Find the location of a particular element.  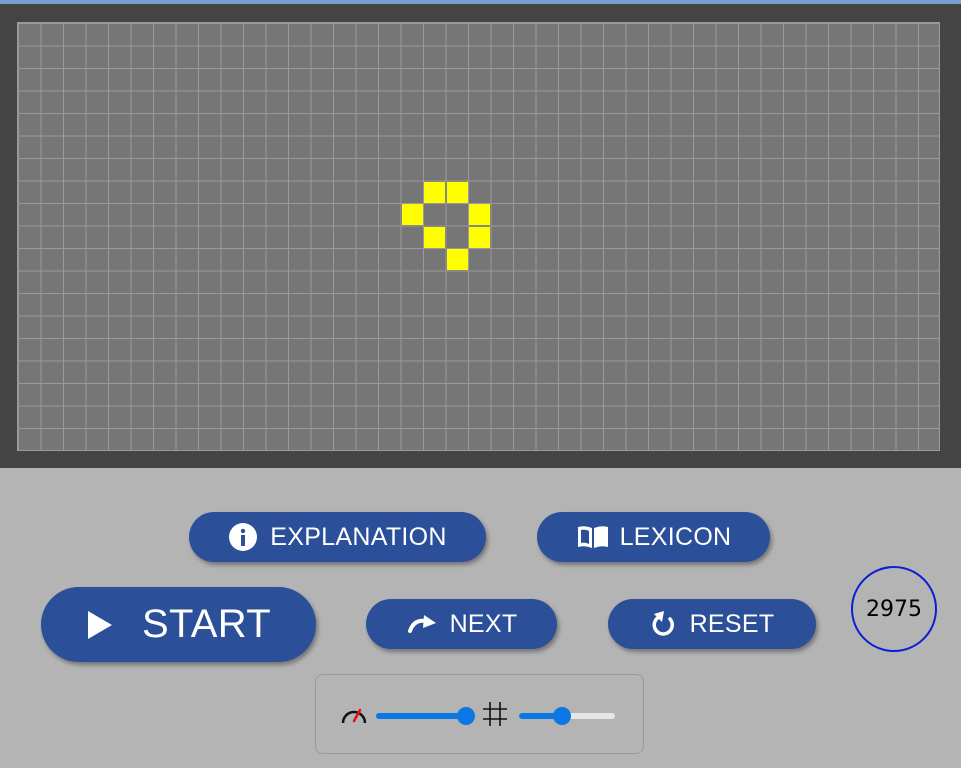

start-label: START is located at coordinates (206, 624).